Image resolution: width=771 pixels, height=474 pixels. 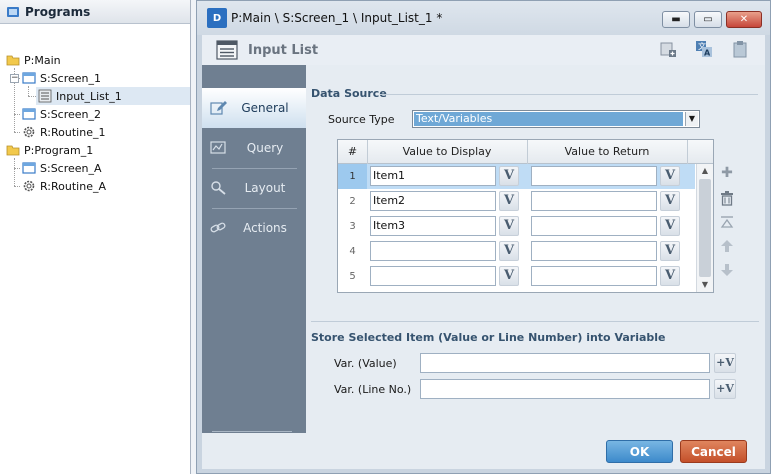 What do you see at coordinates (556, 119) in the screenshot?
I see `source-type-select: Text/Variables ▼` at bounding box center [556, 119].